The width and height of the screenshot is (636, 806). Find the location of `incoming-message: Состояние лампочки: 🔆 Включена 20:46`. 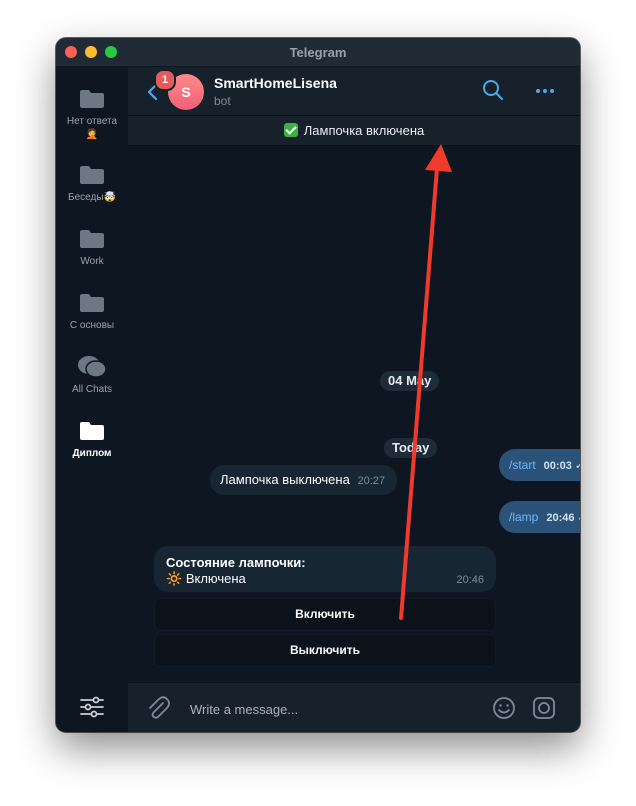

incoming-message: Состояние лампочки: 🔆 Включена 20:46 is located at coordinates (325, 569).